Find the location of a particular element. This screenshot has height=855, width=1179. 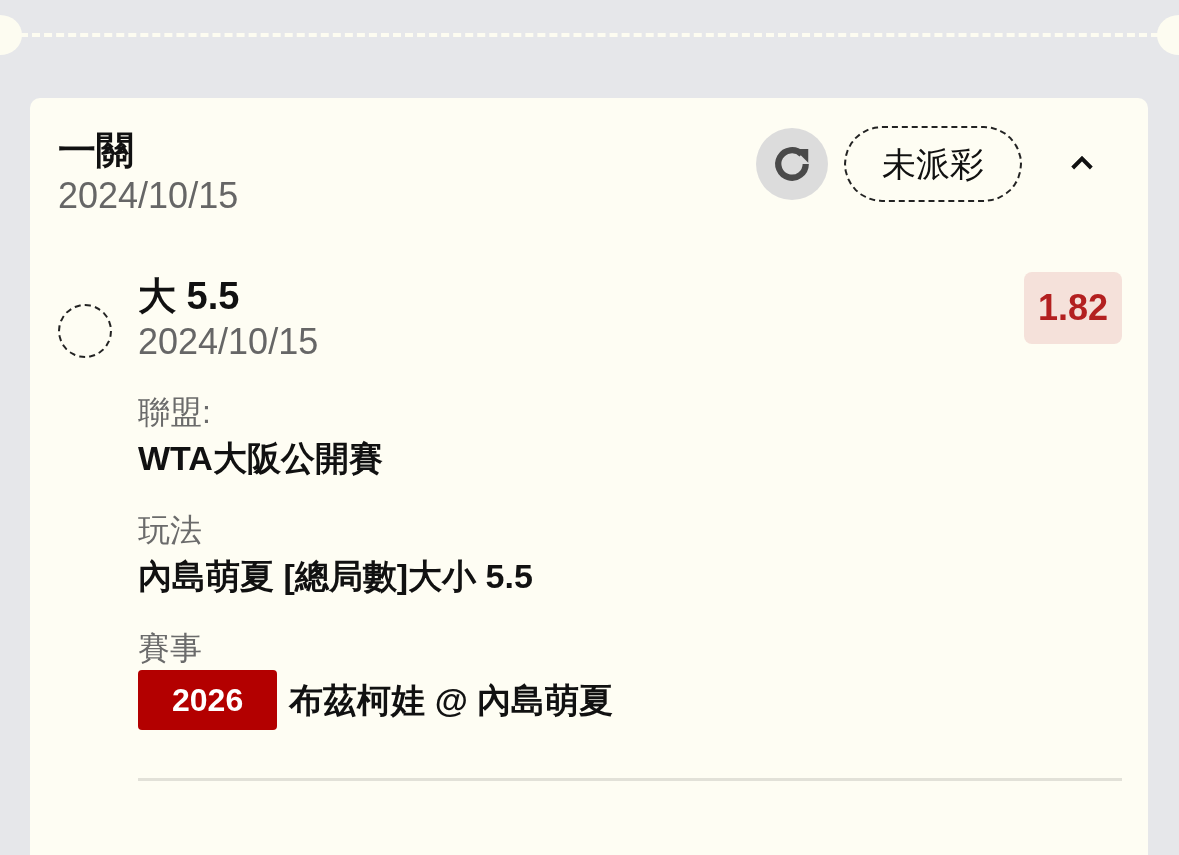

ticket-date: 2024/10/15 is located at coordinates (148, 196).